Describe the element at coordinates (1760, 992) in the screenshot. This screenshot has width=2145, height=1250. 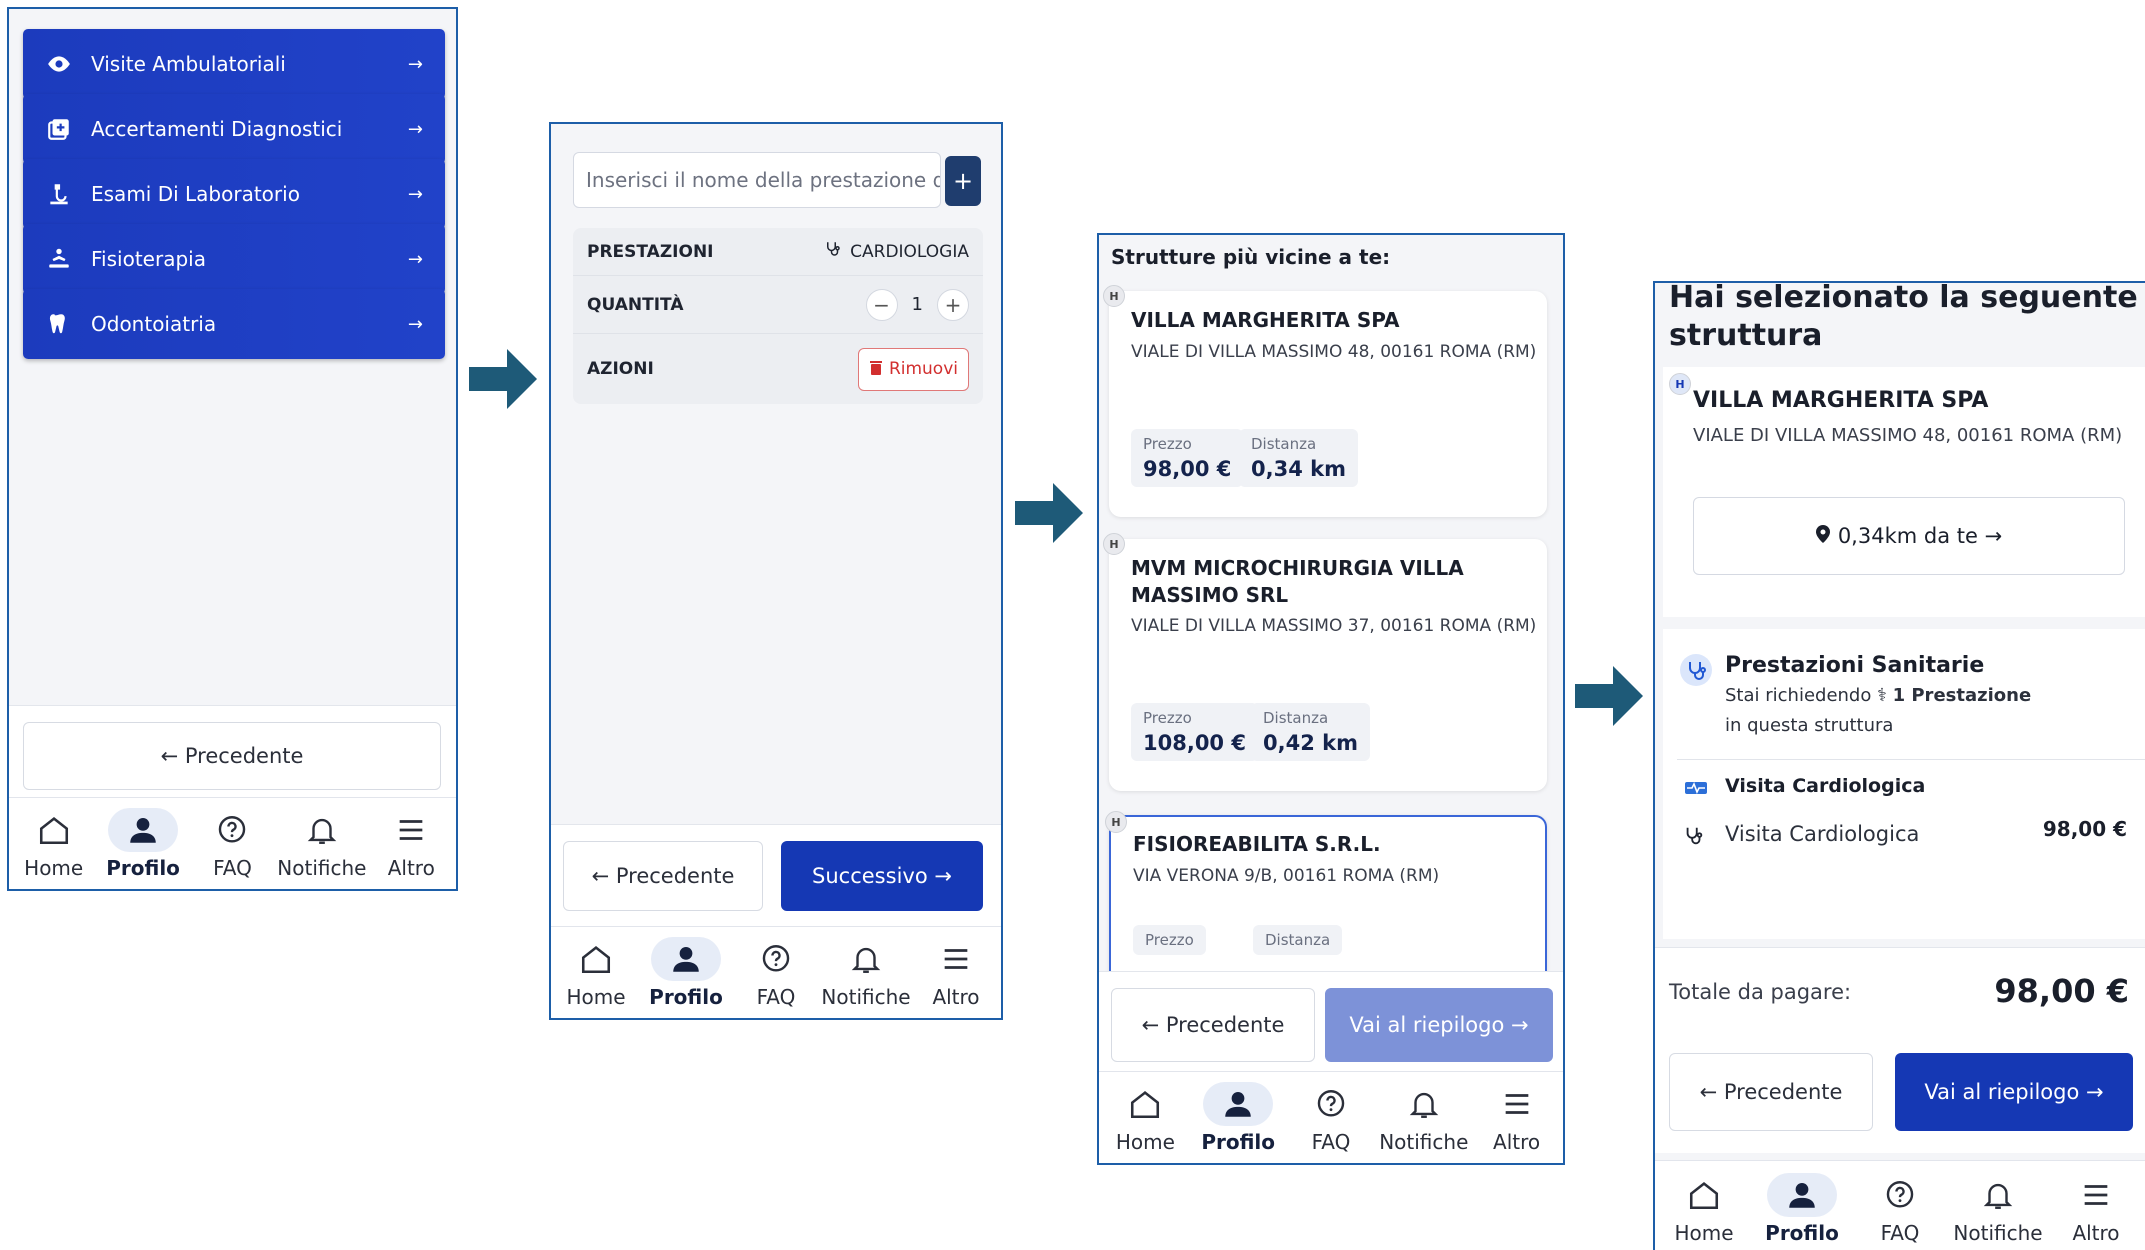
I see `total-label: Totale da pagare:` at that location.